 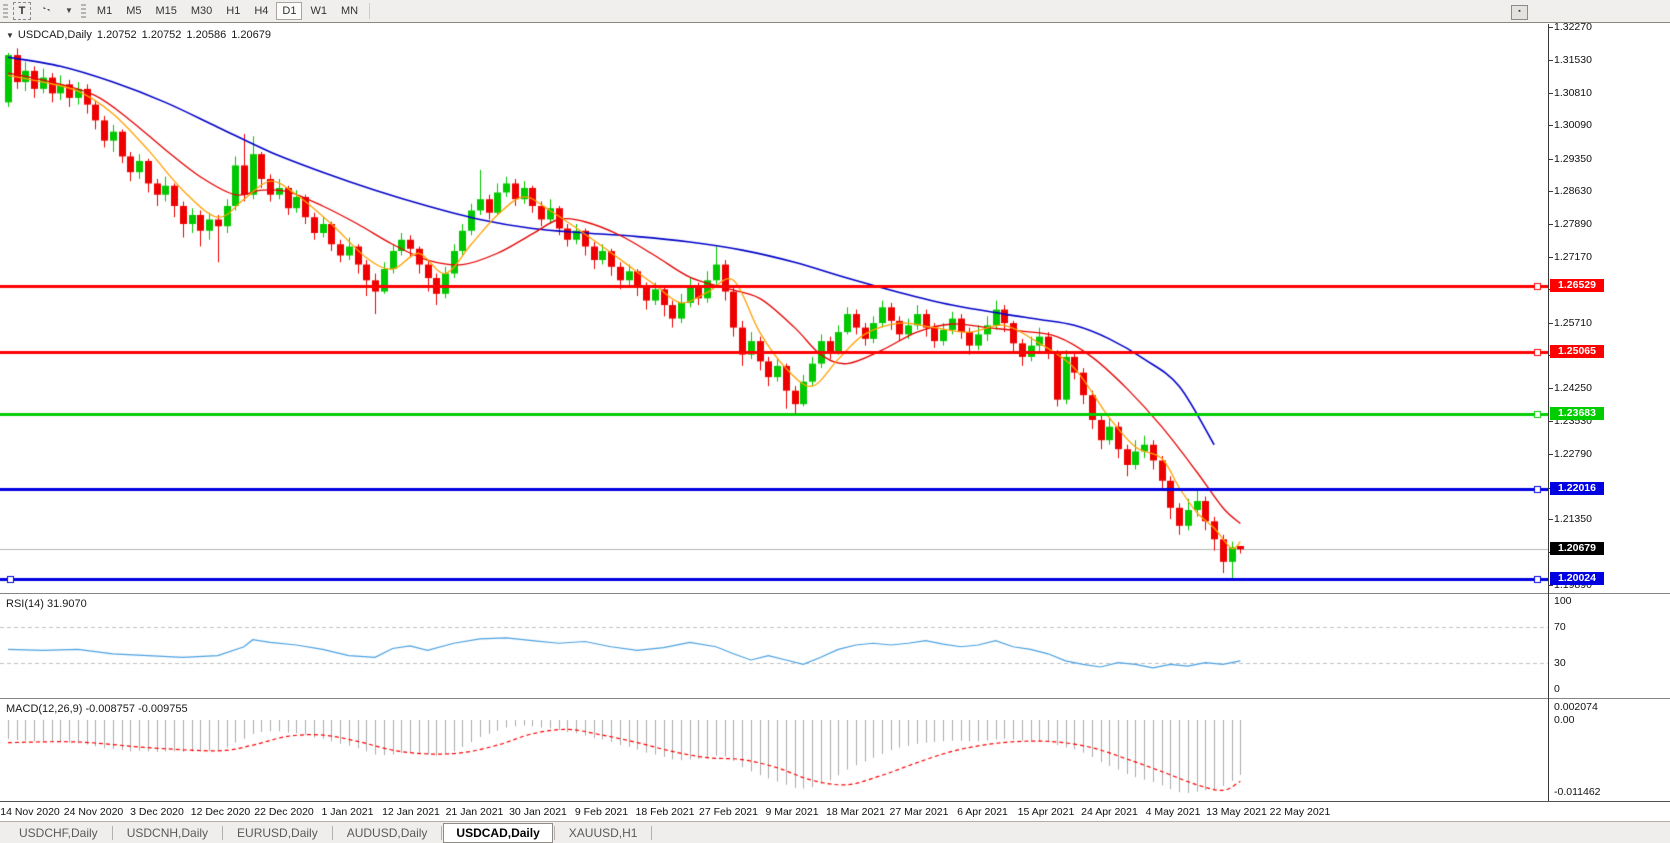 I want to click on ohlc-close: 1.20679, so click(x=251, y=35).